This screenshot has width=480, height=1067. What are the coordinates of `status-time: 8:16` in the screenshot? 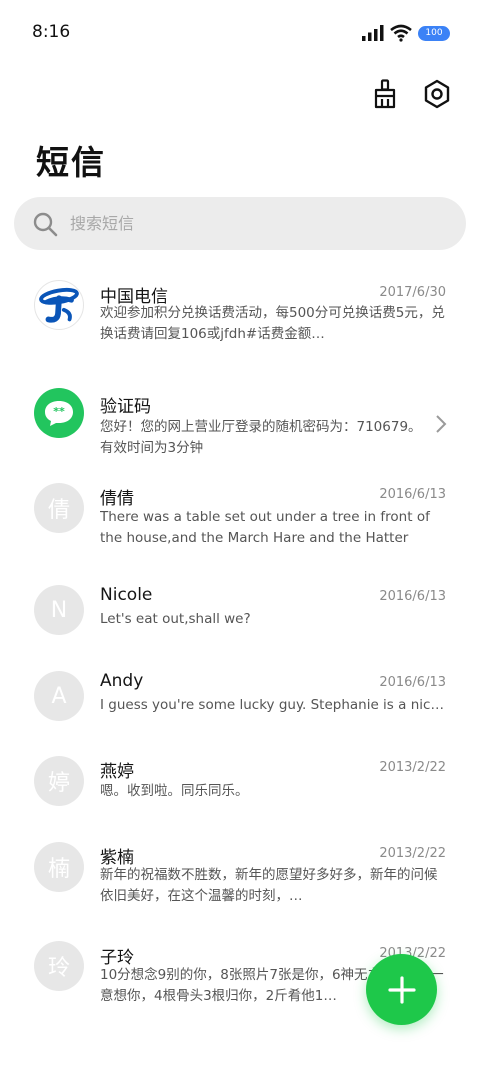 It's located at (51, 32).